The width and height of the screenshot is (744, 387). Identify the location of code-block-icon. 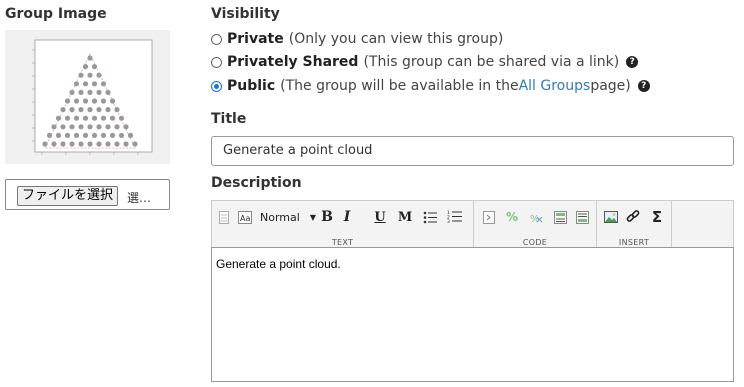
(489, 217).